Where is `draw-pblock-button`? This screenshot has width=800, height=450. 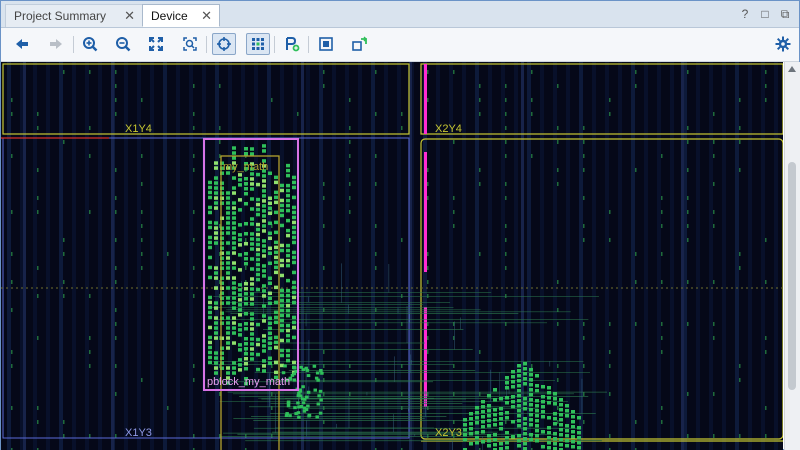
draw-pblock-button is located at coordinates (292, 44).